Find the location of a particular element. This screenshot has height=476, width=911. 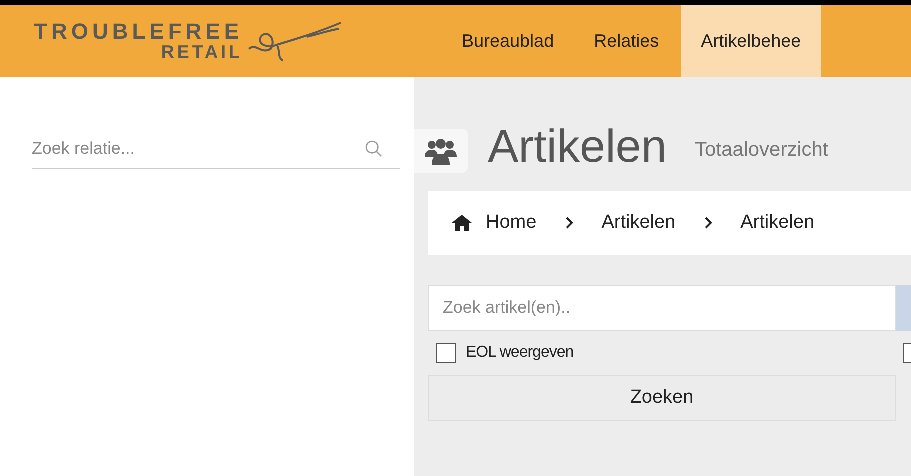

breadcrumb-link: Home is located at coordinates (511, 223).